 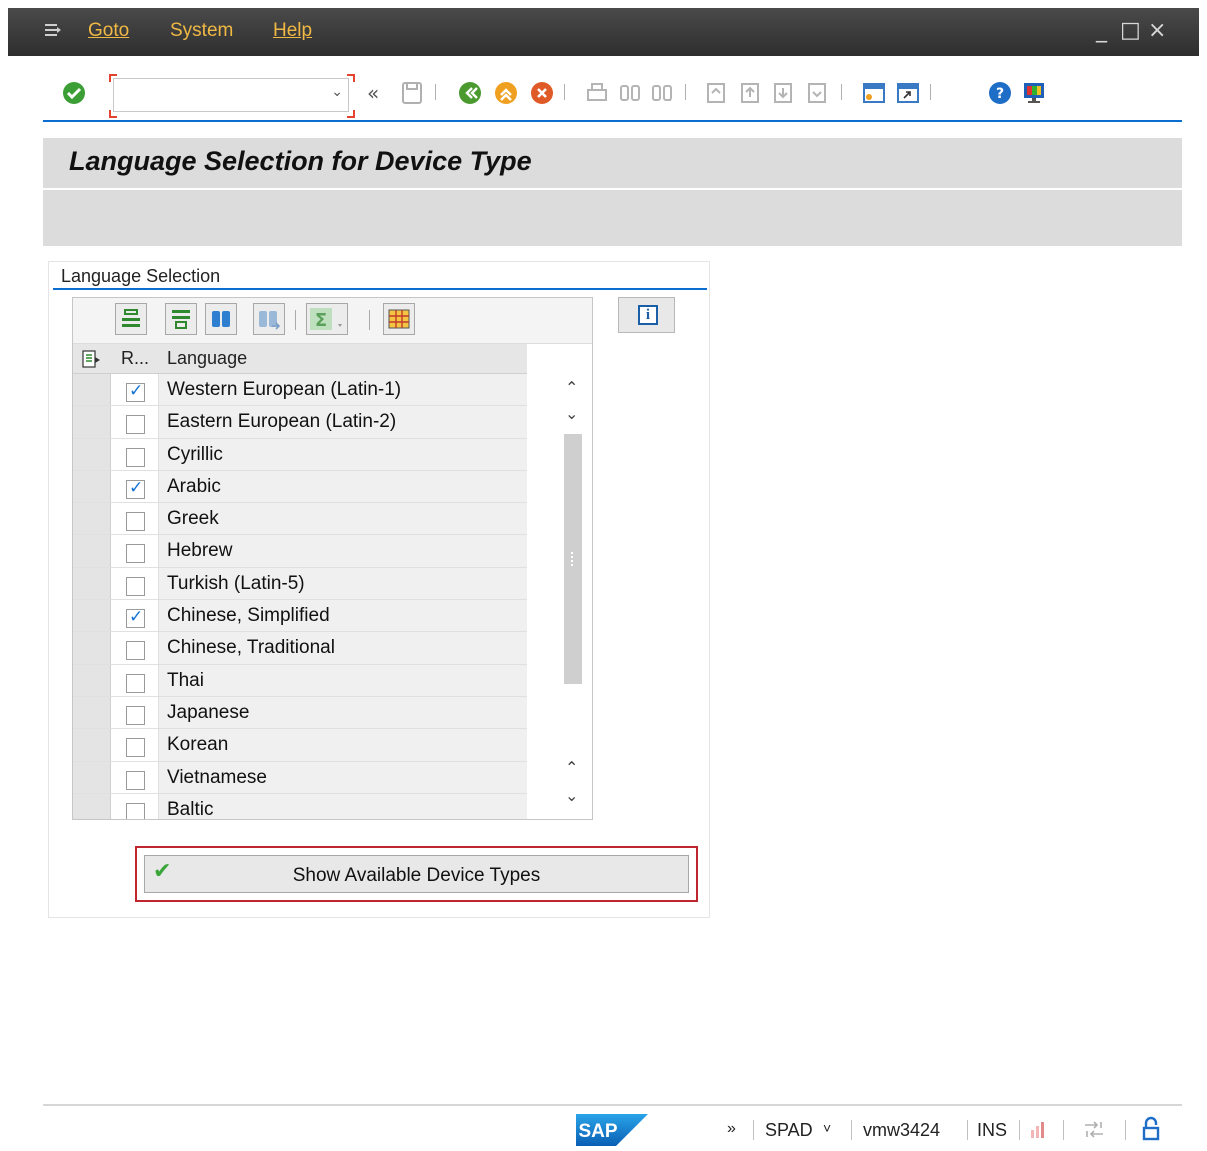 I want to click on previous-page-icon, so click(x=750, y=93).